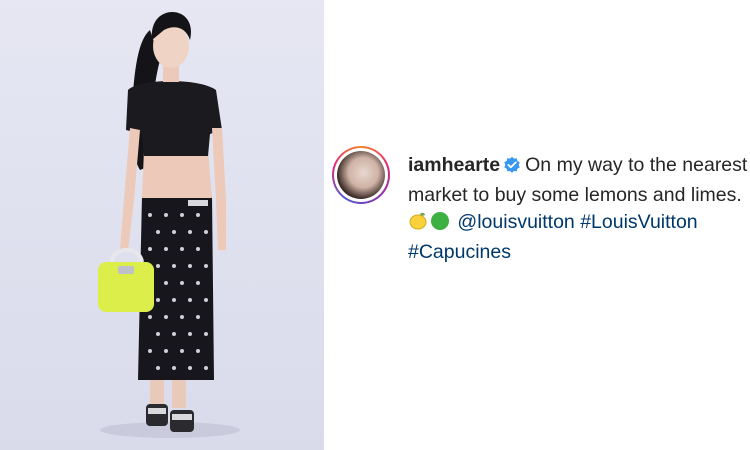 This screenshot has width=750, height=450. I want to click on avatar, so click(361, 175).